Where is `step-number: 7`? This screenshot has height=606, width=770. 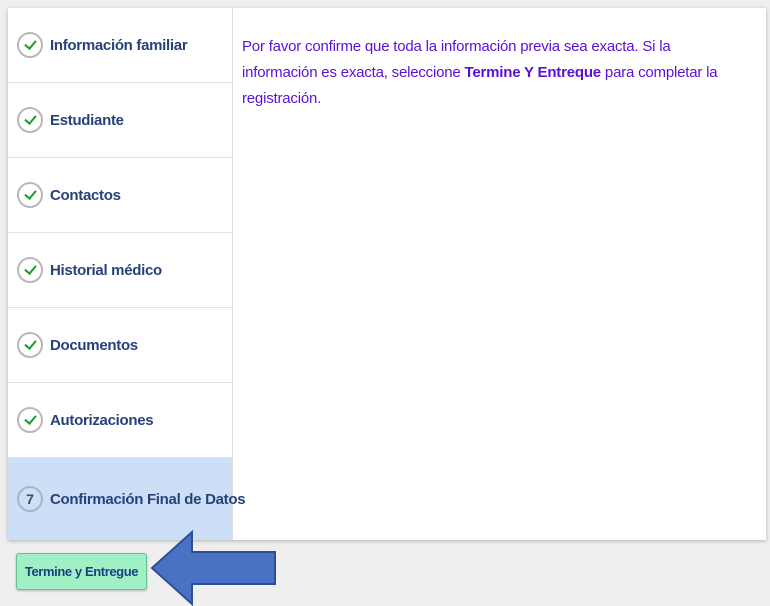
step-number: 7 is located at coordinates (30, 499).